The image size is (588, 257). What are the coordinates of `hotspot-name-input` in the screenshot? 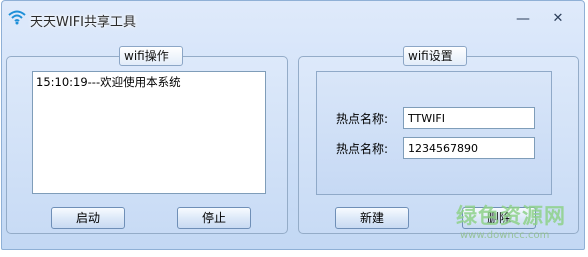 It's located at (469, 118).